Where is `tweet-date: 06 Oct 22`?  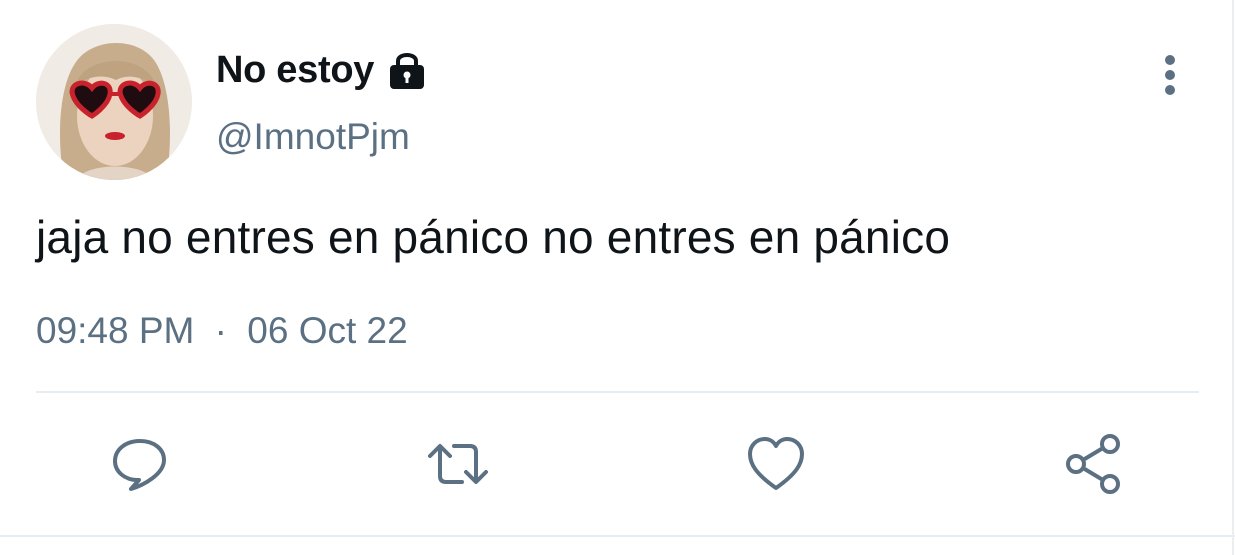
tweet-date: 06 Oct 22 is located at coordinates (327, 330).